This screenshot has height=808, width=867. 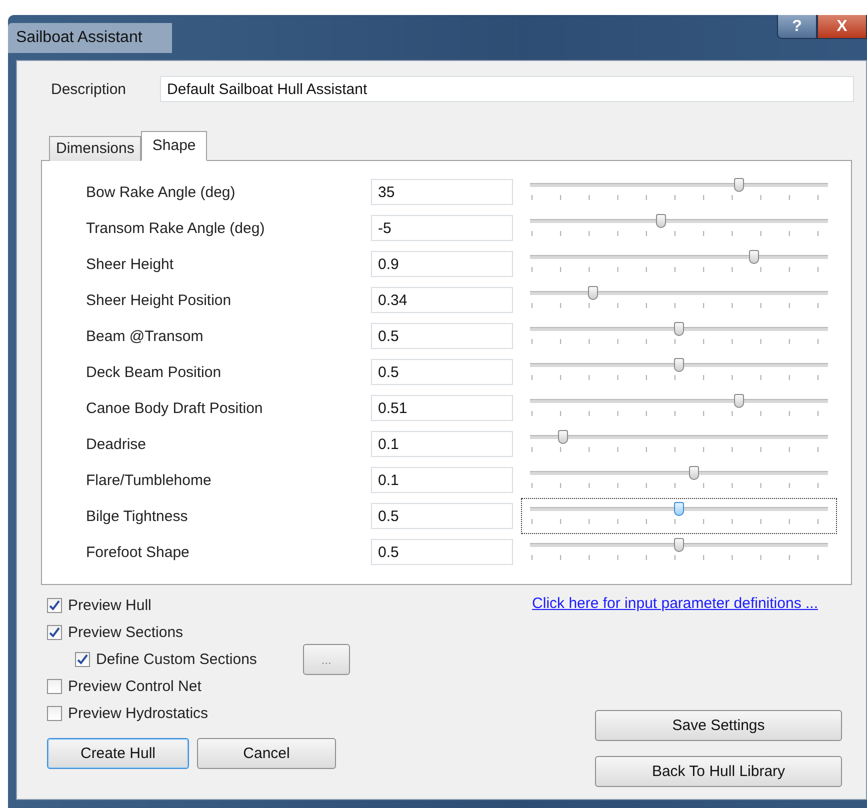 I want to click on parameter-label: Transom Rake Angle (deg), so click(x=176, y=228).